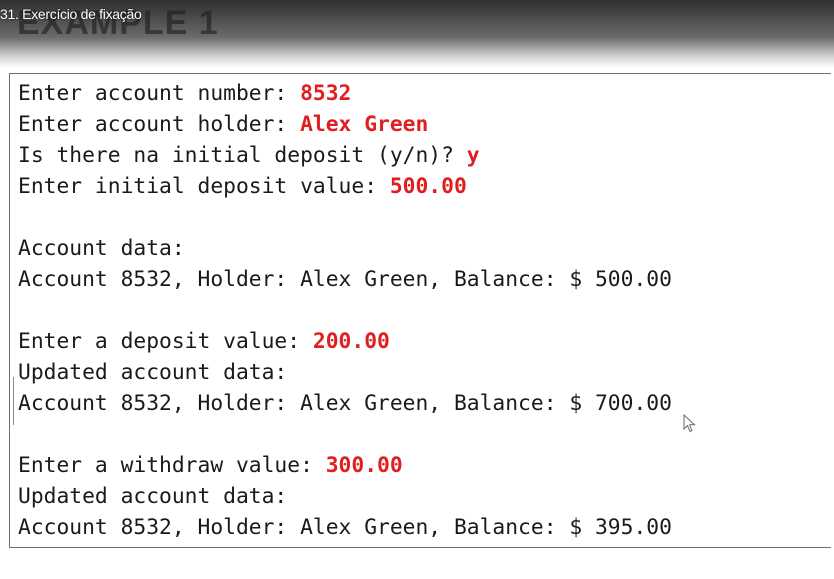 This screenshot has height=579, width=834. I want to click on line-prompt: Account data:, so click(101, 248).